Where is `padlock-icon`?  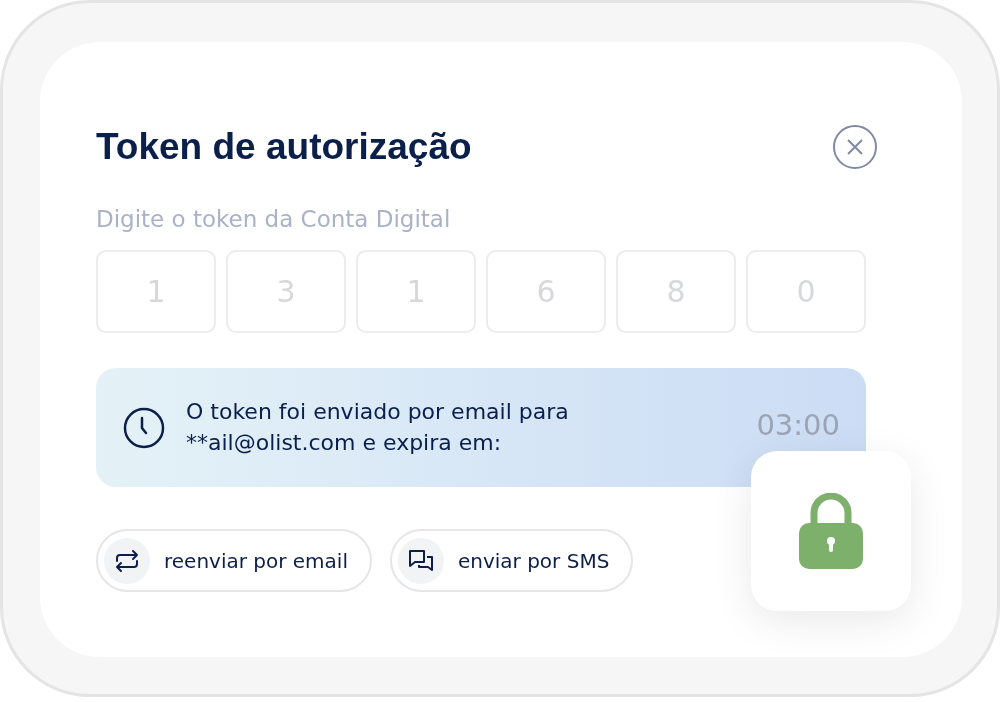 padlock-icon is located at coordinates (831, 531).